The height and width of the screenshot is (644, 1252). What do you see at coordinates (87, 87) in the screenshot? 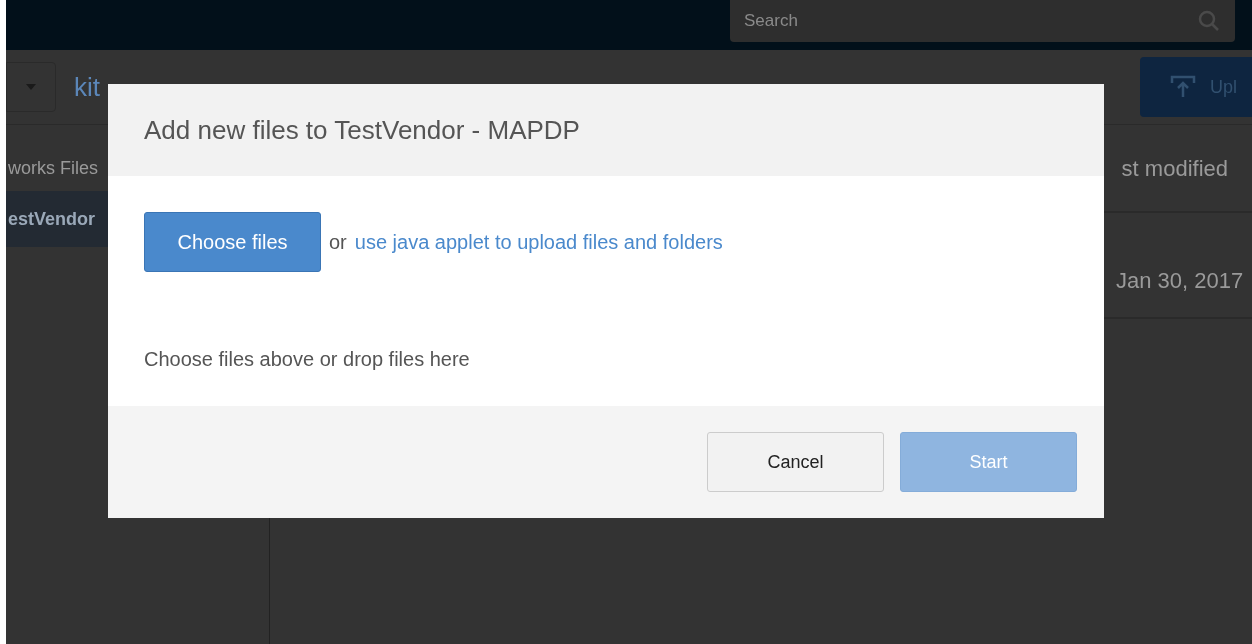
I see `breadcrumb-link: kit` at bounding box center [87, 87].